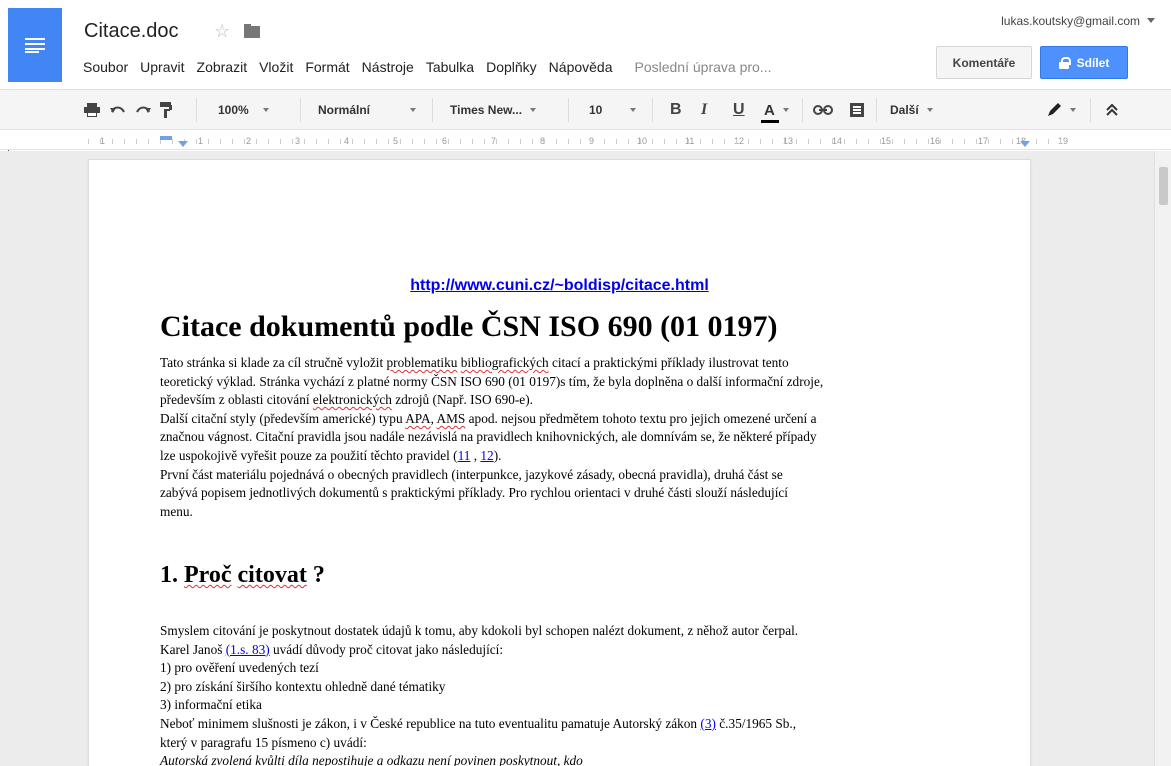 The height and width of the screenshot is (766, 1171). I want to click on ruler-number: 10, so click(642, 141).